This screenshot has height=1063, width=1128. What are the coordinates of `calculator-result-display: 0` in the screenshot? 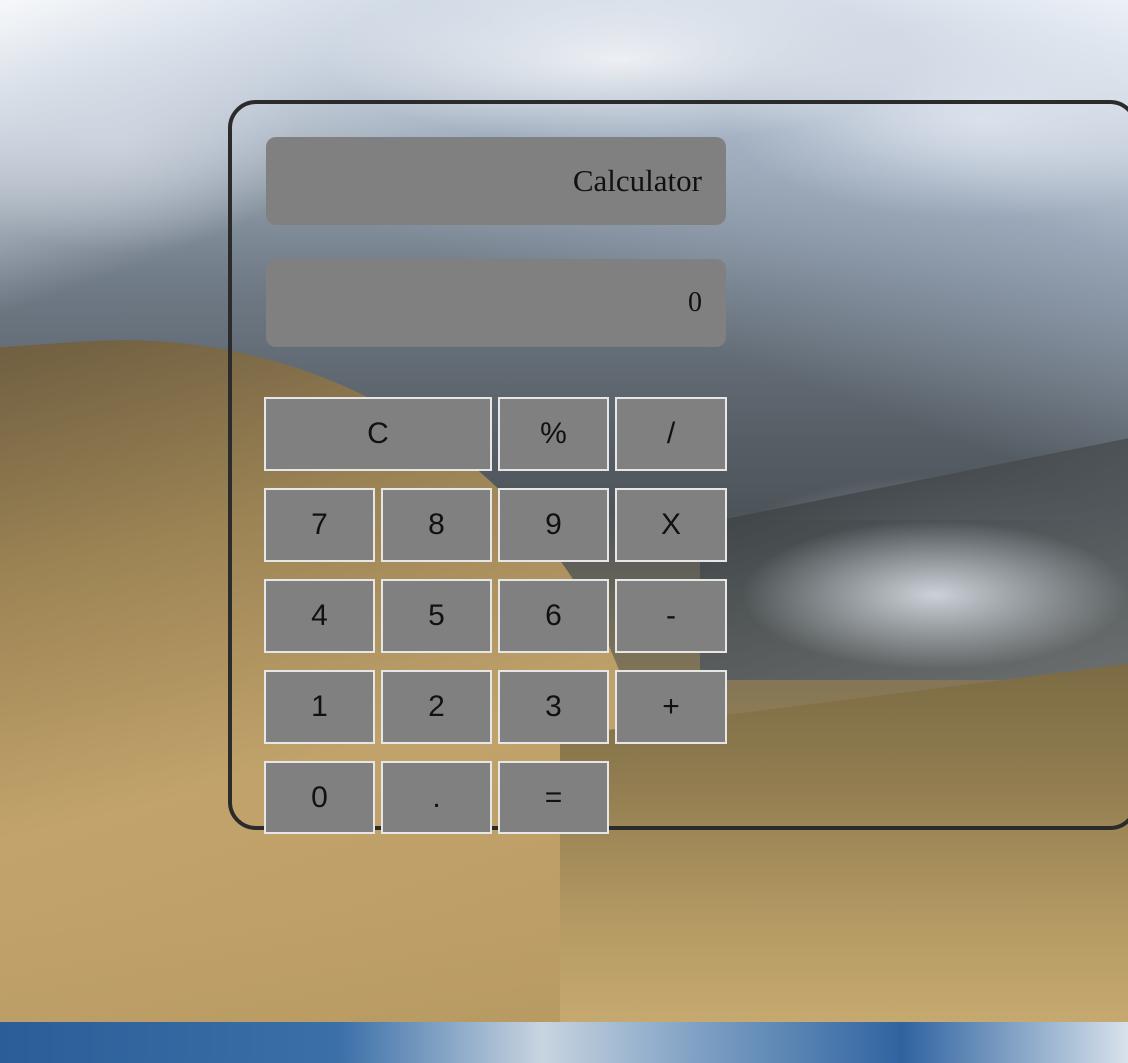 It's located at (496, 303).